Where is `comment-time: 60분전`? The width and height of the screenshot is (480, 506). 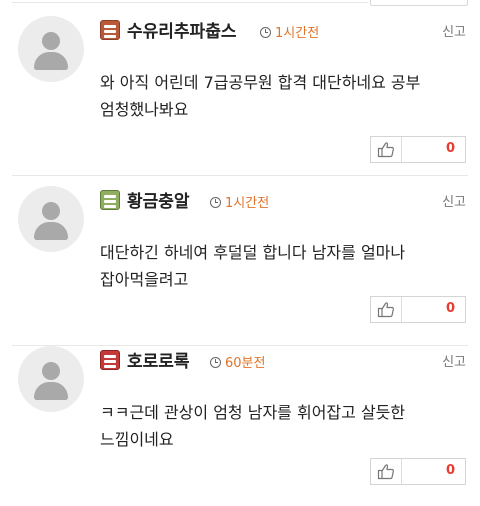 comment-time: 60분전 is located at coordinates (237, 361).